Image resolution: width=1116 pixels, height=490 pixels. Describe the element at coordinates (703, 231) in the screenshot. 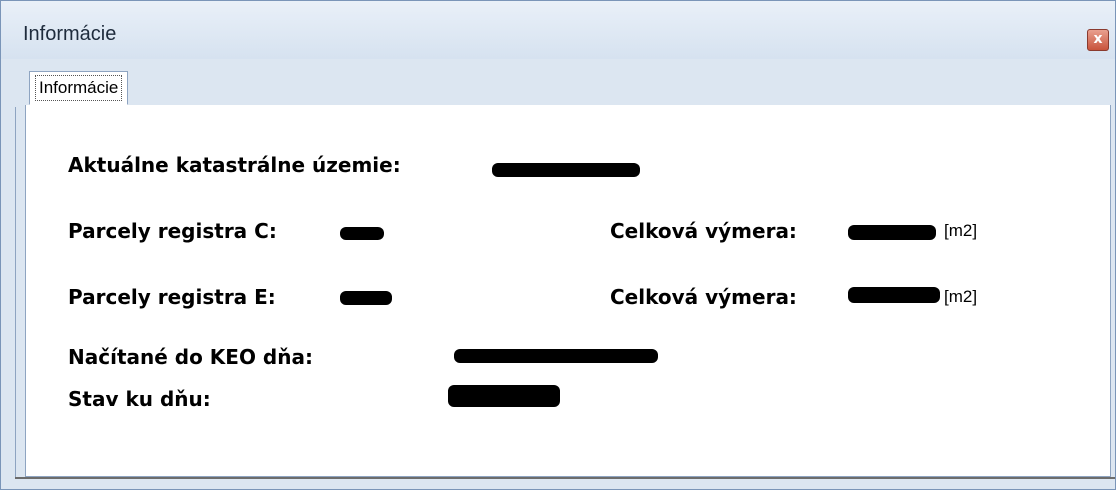

I see `vymera-c-label: Celková výmera:` at that location.